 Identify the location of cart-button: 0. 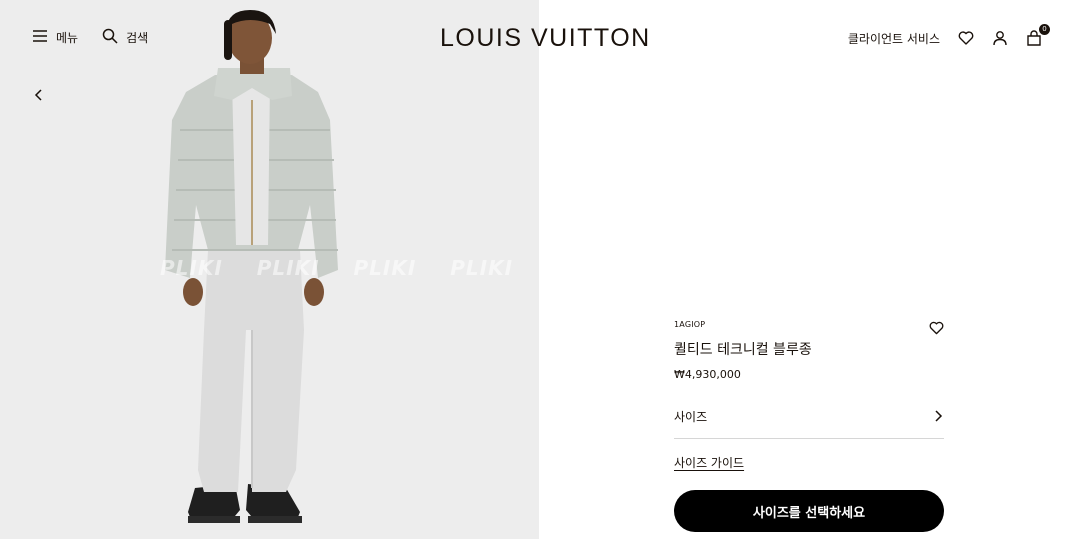
(1037, 36).